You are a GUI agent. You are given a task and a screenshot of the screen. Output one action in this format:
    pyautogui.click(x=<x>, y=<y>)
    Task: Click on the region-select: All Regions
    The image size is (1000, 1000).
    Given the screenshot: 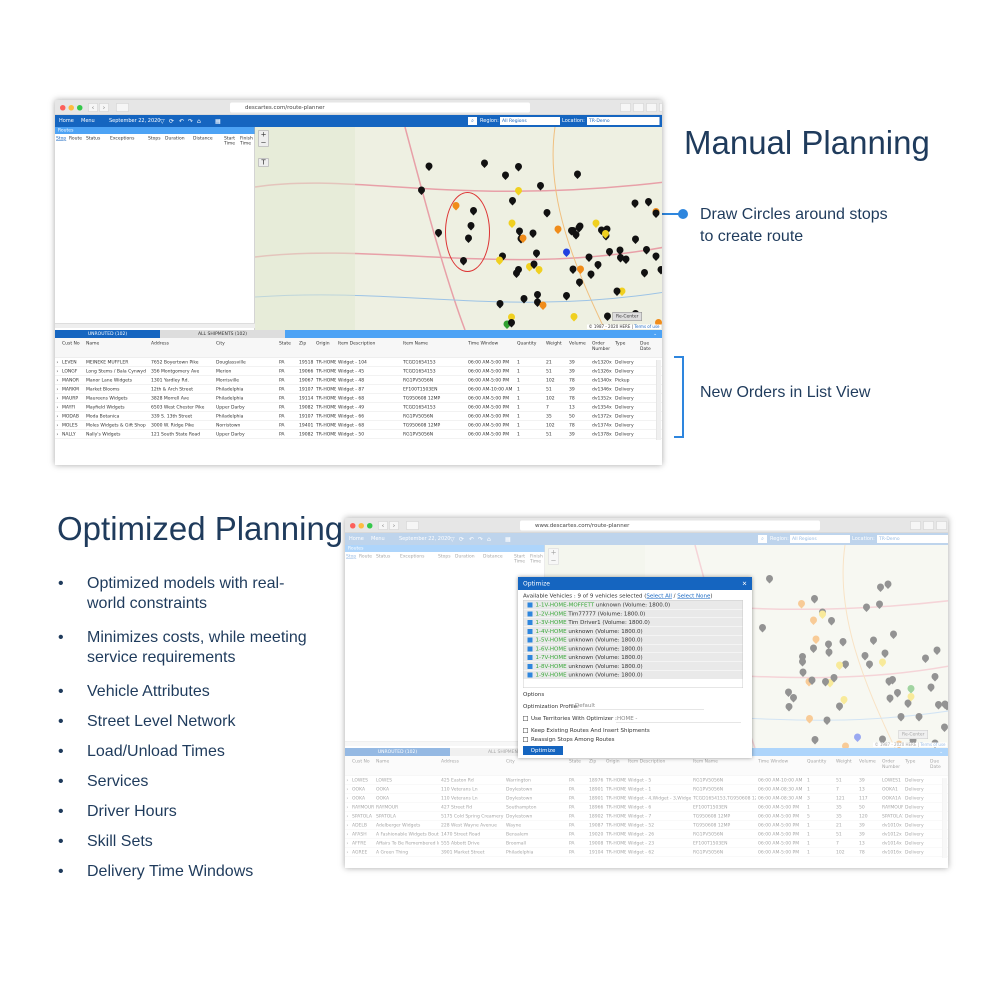 What is the action you would take?
    pyautogui.click(x=530, y=121)
    